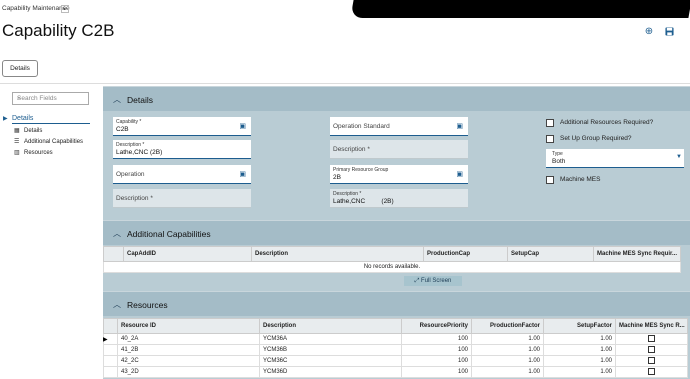  Describe the element at coordinates (507, 326) in the screenshot. I see `table-header-cell: ProductionFactor` at that location.